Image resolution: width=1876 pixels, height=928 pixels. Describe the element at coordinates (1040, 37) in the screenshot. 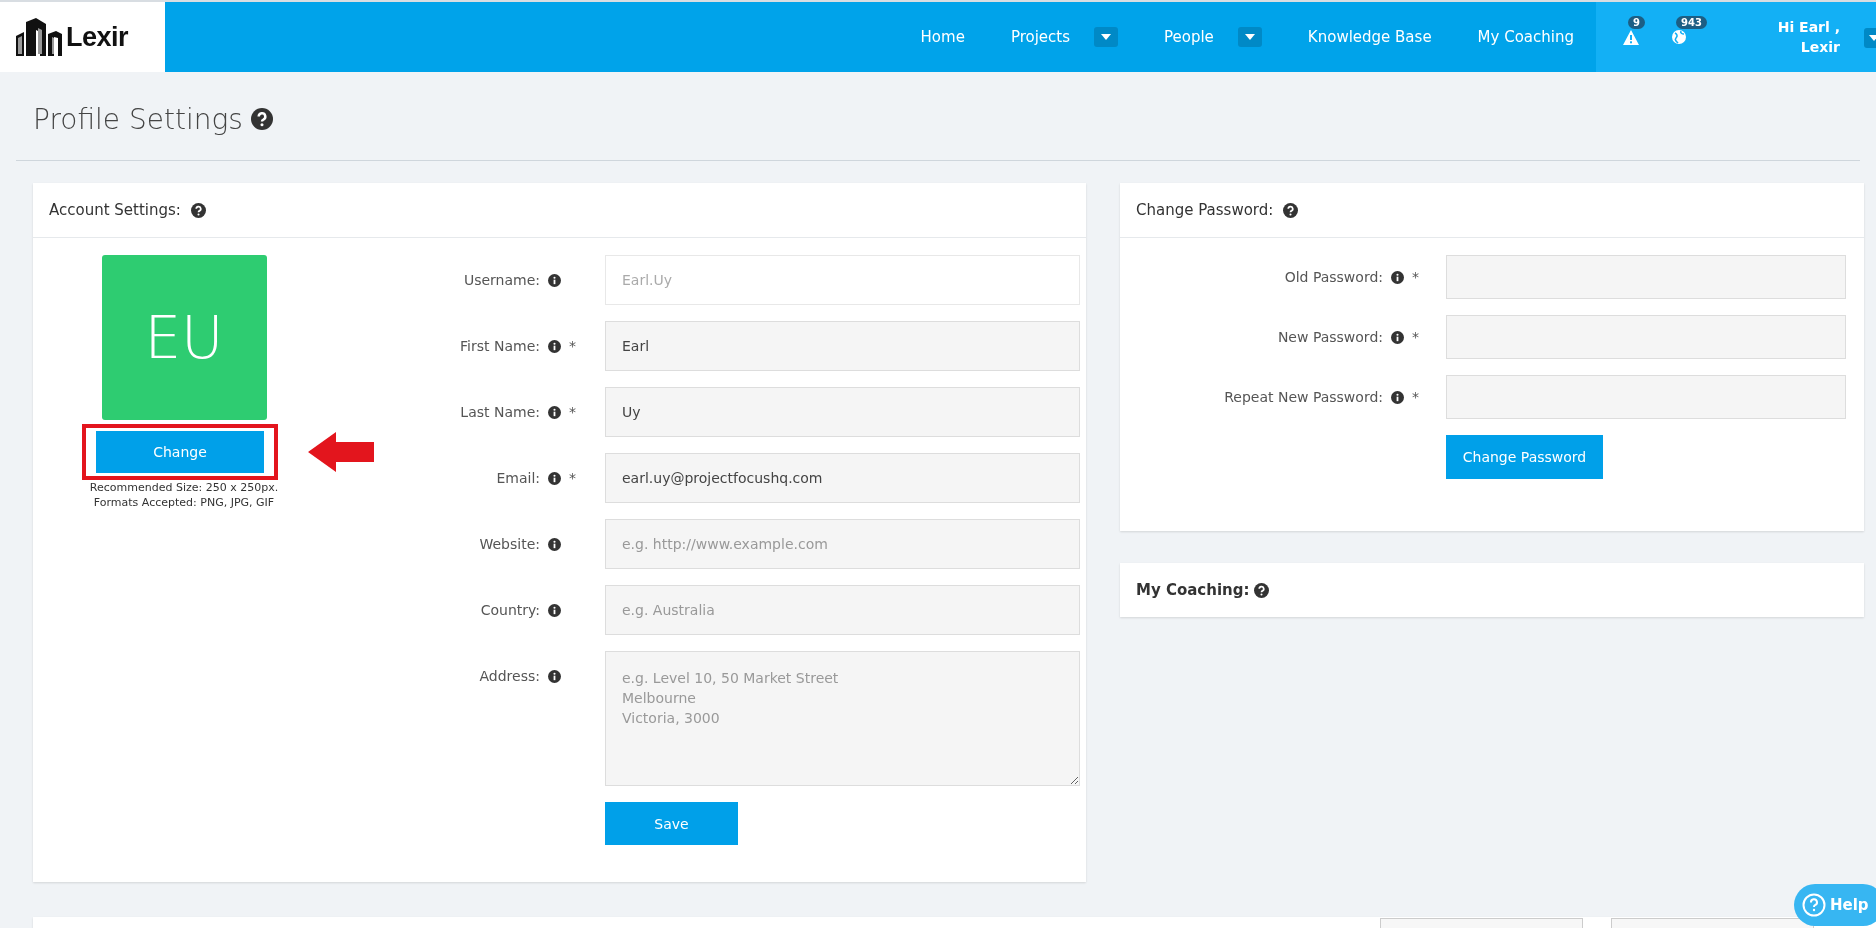

I see `nav-link: Projects` at that location.